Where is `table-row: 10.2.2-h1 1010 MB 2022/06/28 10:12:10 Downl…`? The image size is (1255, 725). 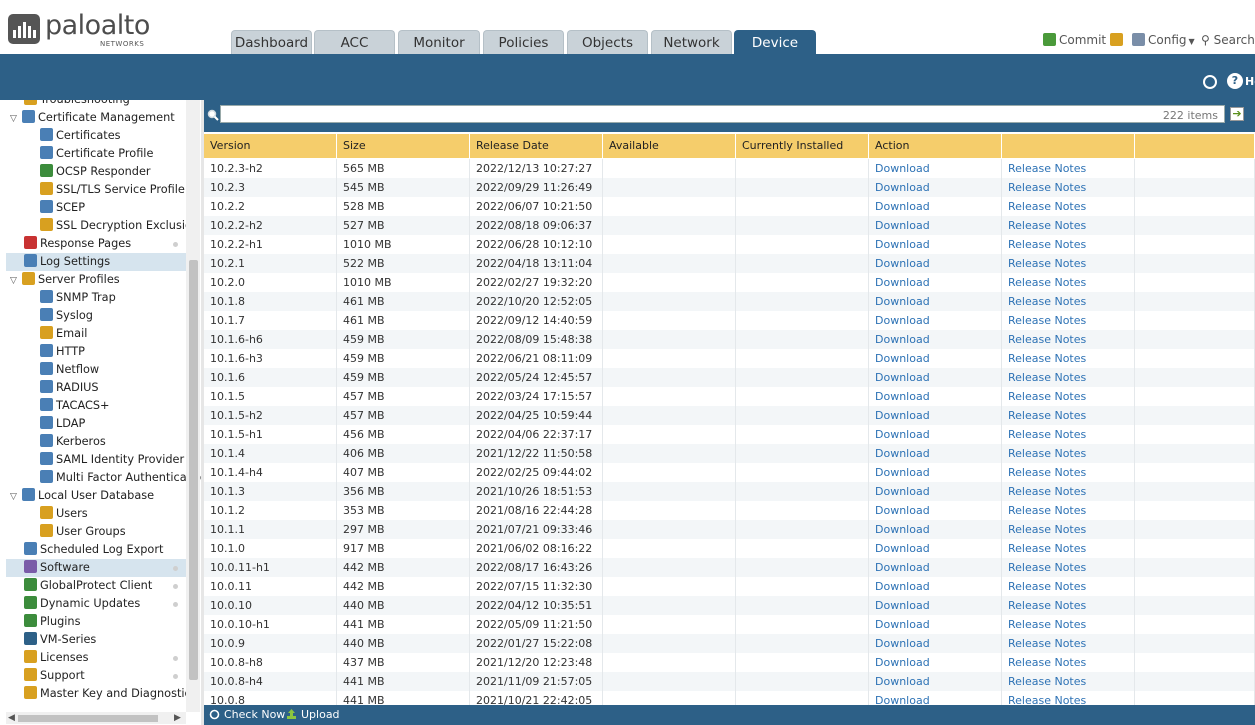 table-row: 10.2.2-h1 1010 MB 2022/06/28 10:12:10 Downl… is located at coordinates (729, 244).